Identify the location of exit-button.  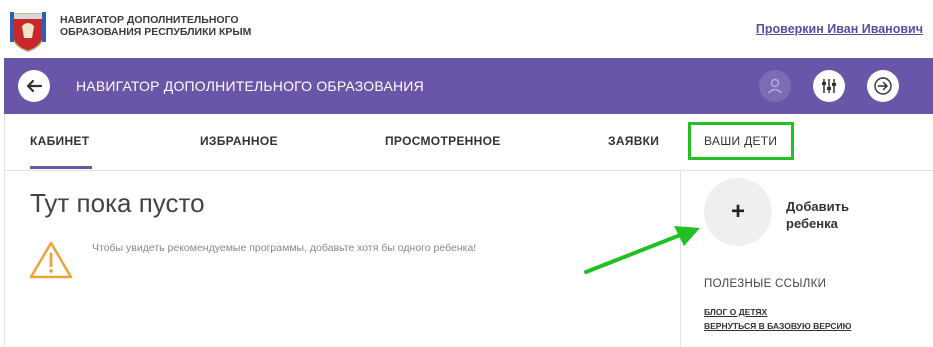
(883, 86).